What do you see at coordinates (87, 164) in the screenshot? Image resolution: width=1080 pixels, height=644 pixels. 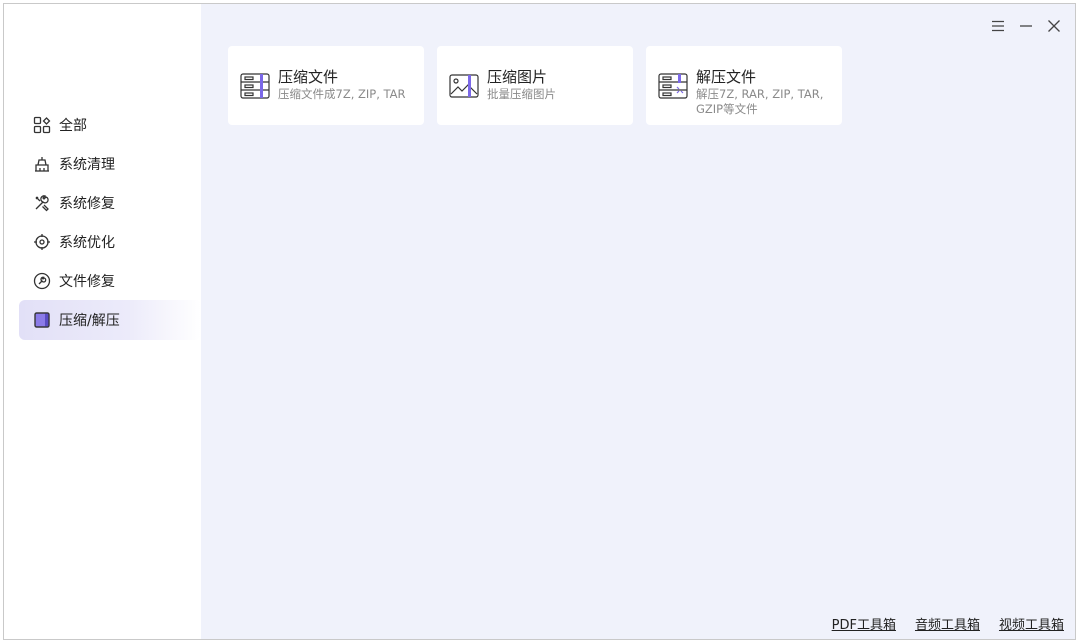 I see `sidebar-item-label: 系统清理` at bounding box center [87, 164].